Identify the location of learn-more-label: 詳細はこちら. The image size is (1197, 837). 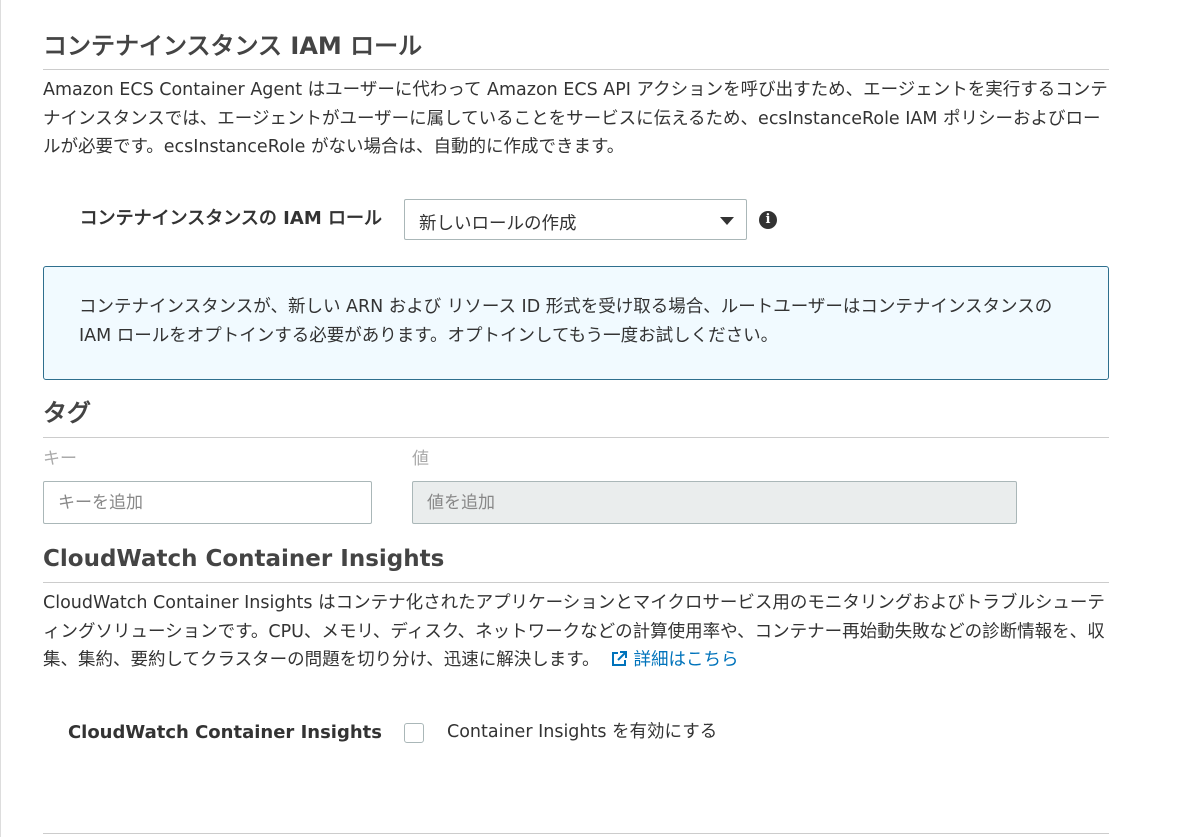
(686, 660).